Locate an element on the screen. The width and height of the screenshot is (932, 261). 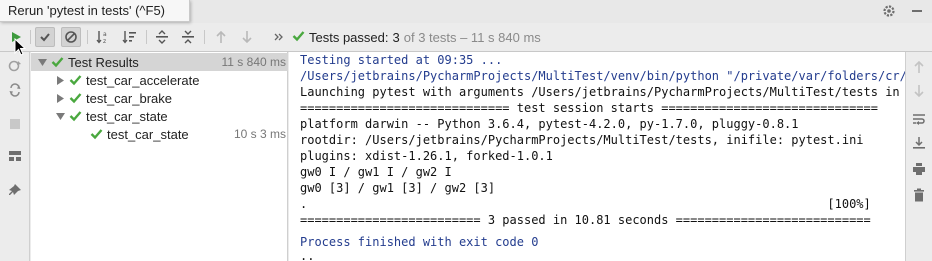
collapse-all-icon is located at coordinates (188, 37).